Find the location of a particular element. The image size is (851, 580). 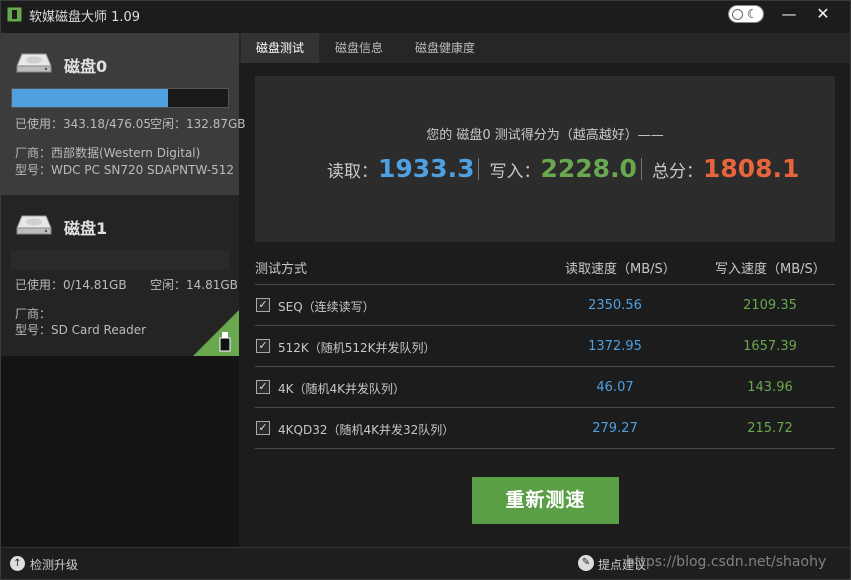

disk-name: 磁盘0 is located at coordinates (86, 66).